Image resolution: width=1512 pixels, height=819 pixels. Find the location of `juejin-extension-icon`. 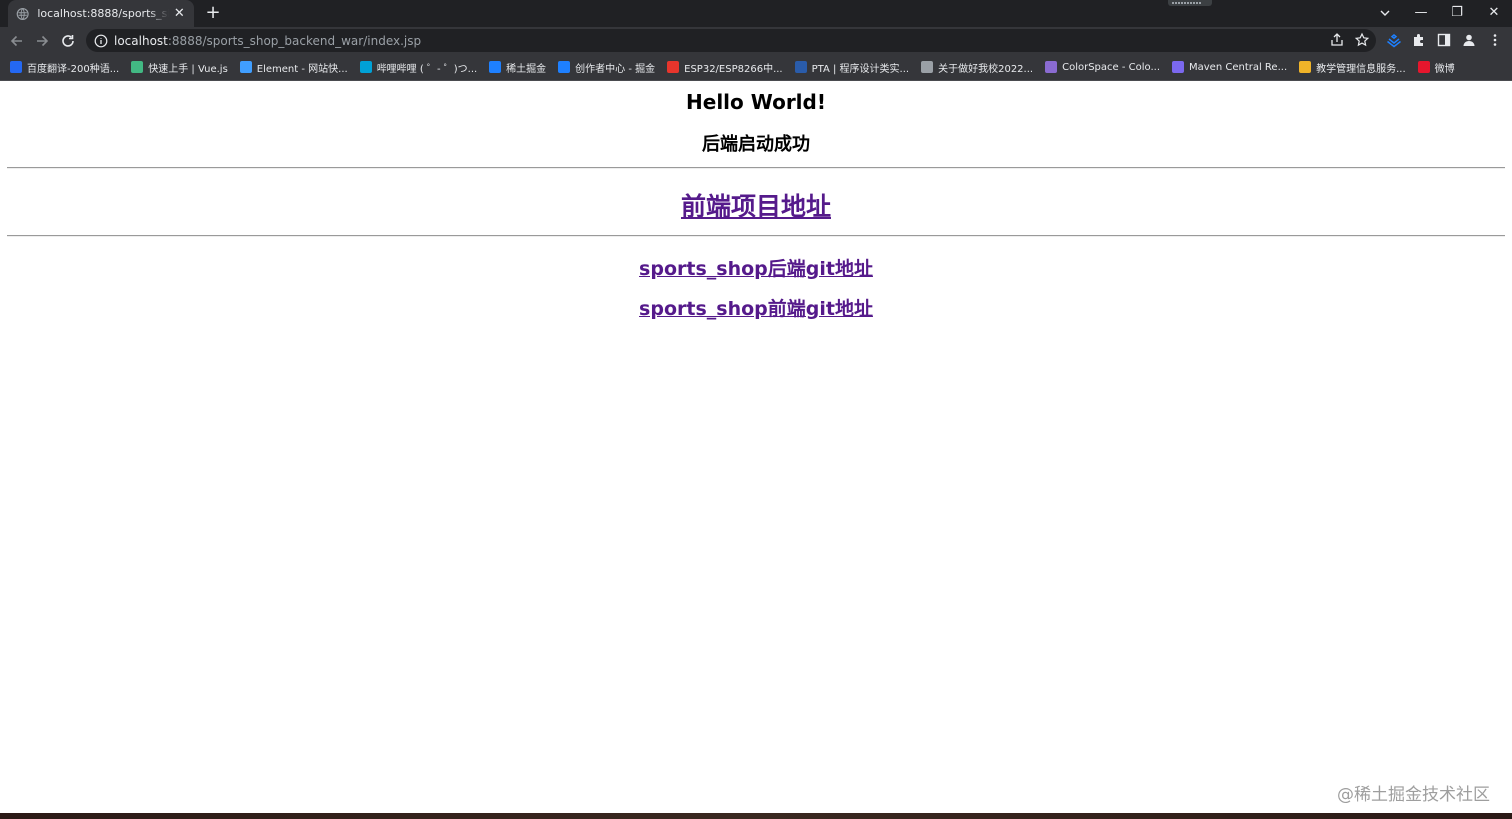

juejin-extension-icon is located at coordinates (1394, 40).